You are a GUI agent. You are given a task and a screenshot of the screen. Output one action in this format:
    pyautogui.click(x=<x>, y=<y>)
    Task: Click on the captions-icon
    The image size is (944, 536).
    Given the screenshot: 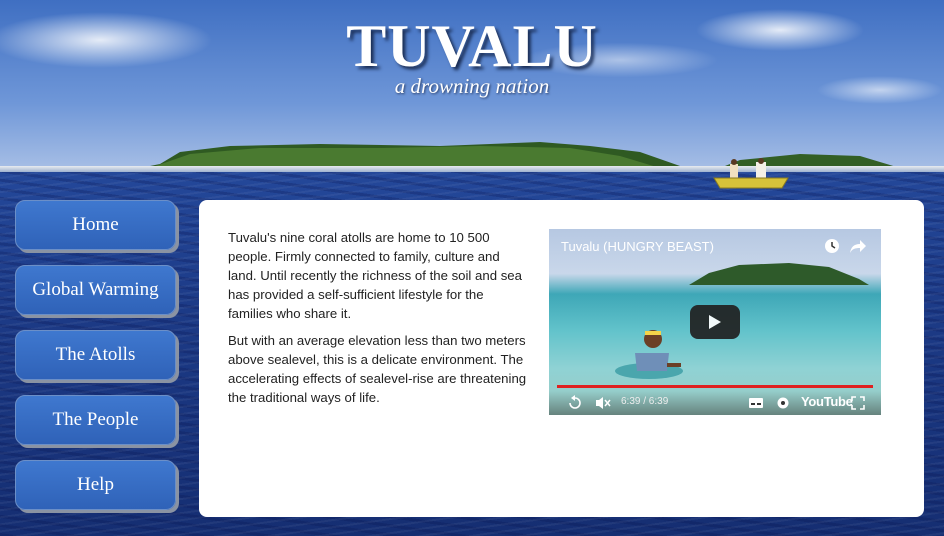 What is the action you would take?
    pyautogui.click(x=756, y=403)
    